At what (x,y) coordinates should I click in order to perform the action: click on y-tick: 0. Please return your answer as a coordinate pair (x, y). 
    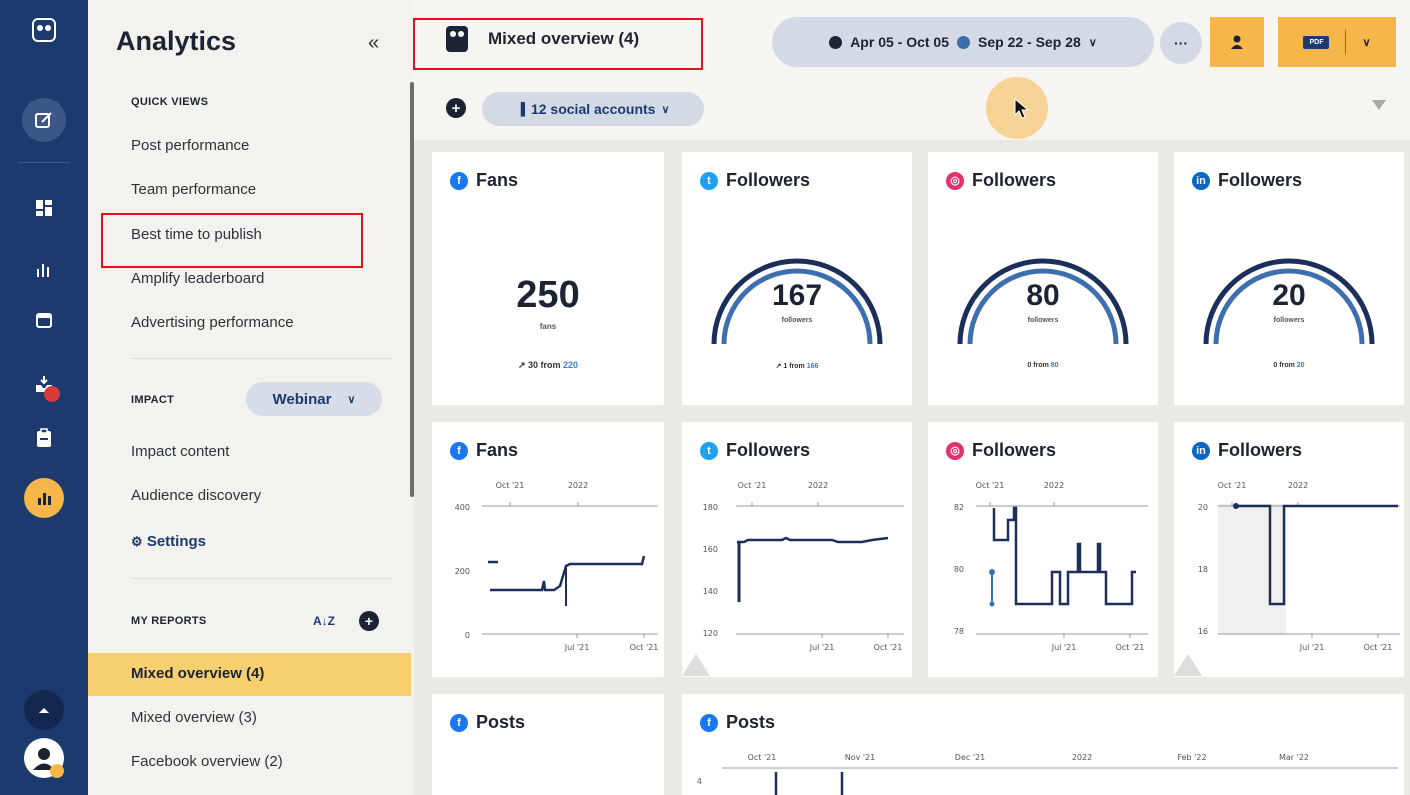
    Looking at the image, I should click on (467, 635).